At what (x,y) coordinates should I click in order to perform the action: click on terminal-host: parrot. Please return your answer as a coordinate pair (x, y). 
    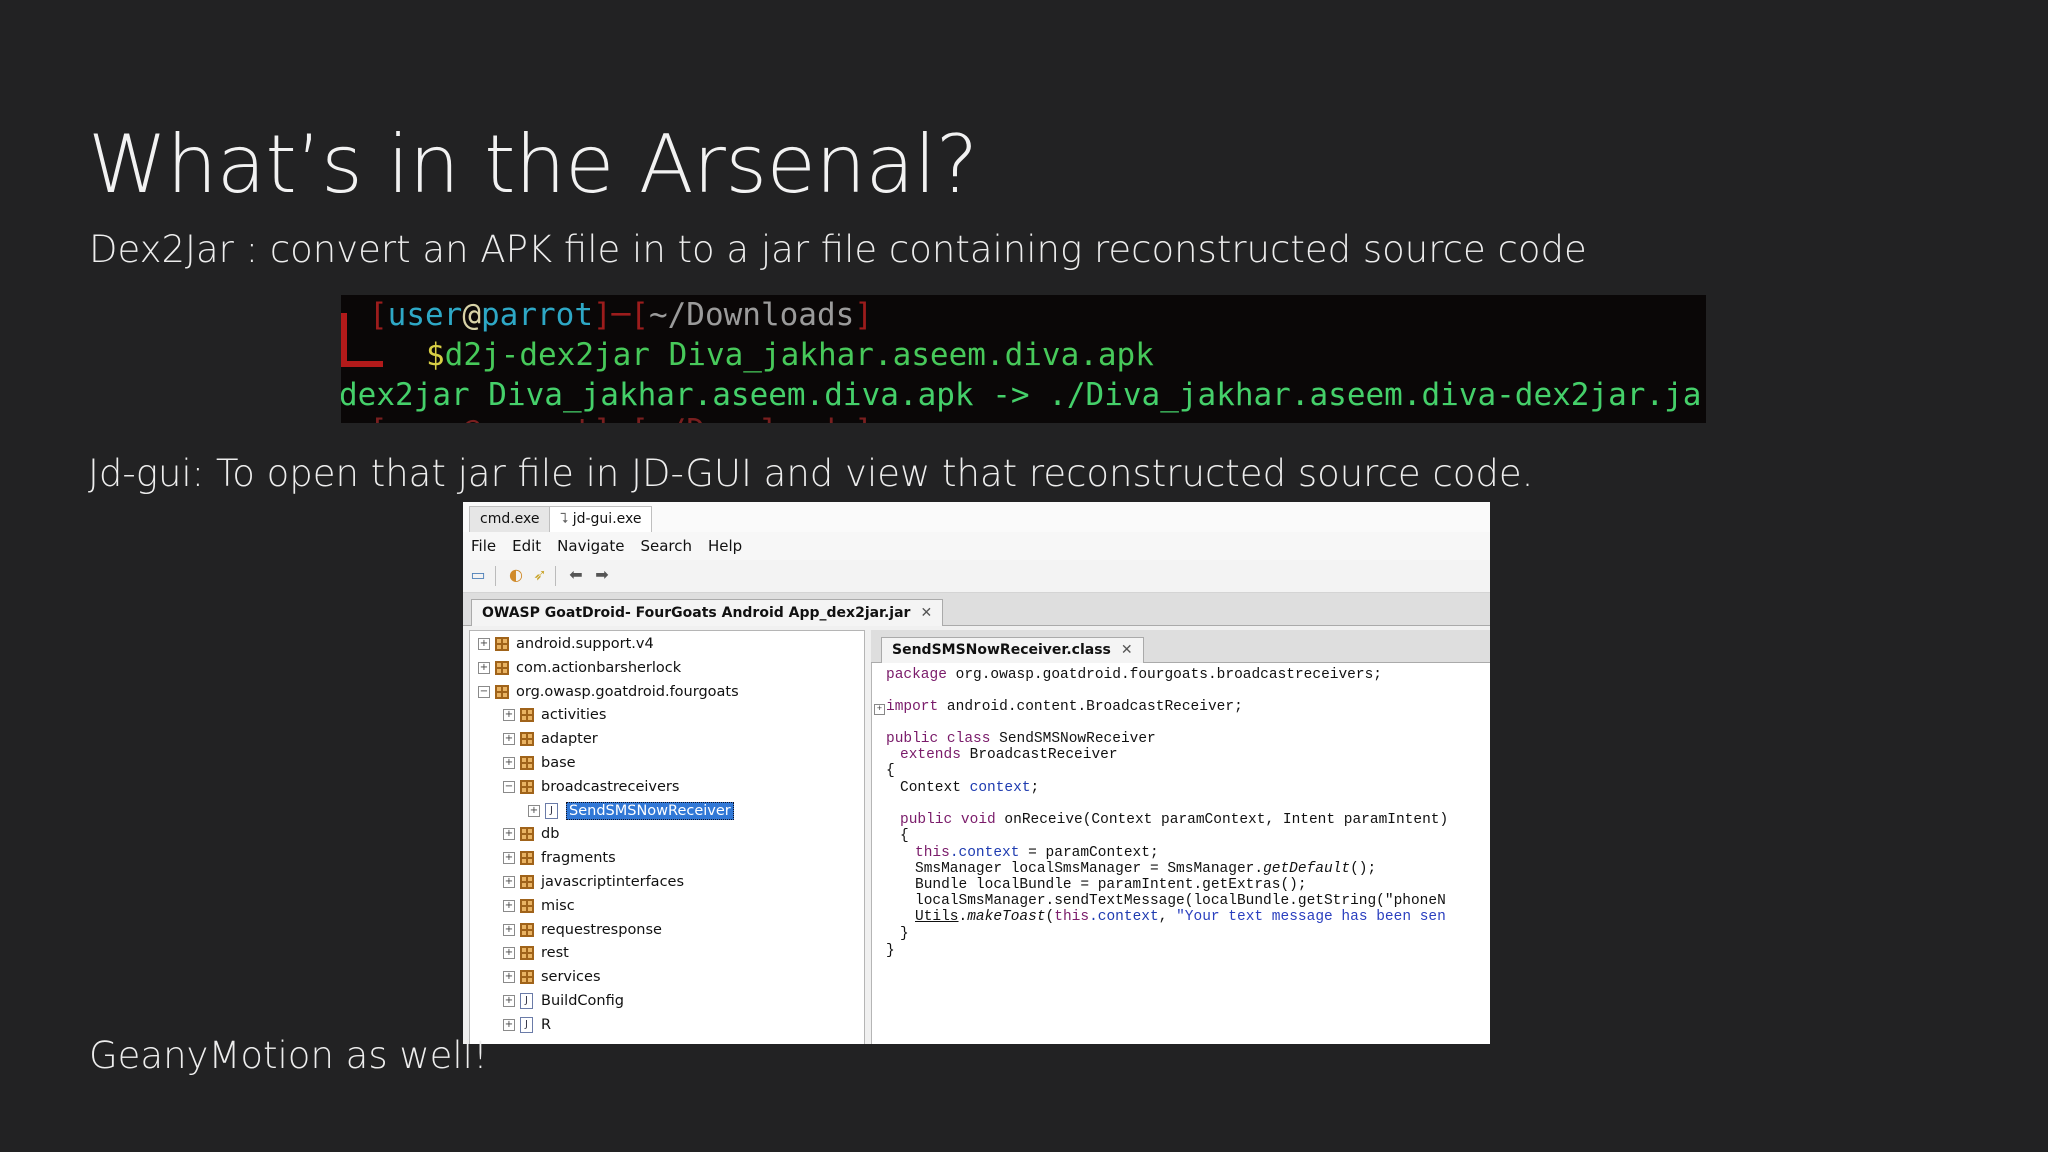
    Looking at the image, I should click on (537, 315).